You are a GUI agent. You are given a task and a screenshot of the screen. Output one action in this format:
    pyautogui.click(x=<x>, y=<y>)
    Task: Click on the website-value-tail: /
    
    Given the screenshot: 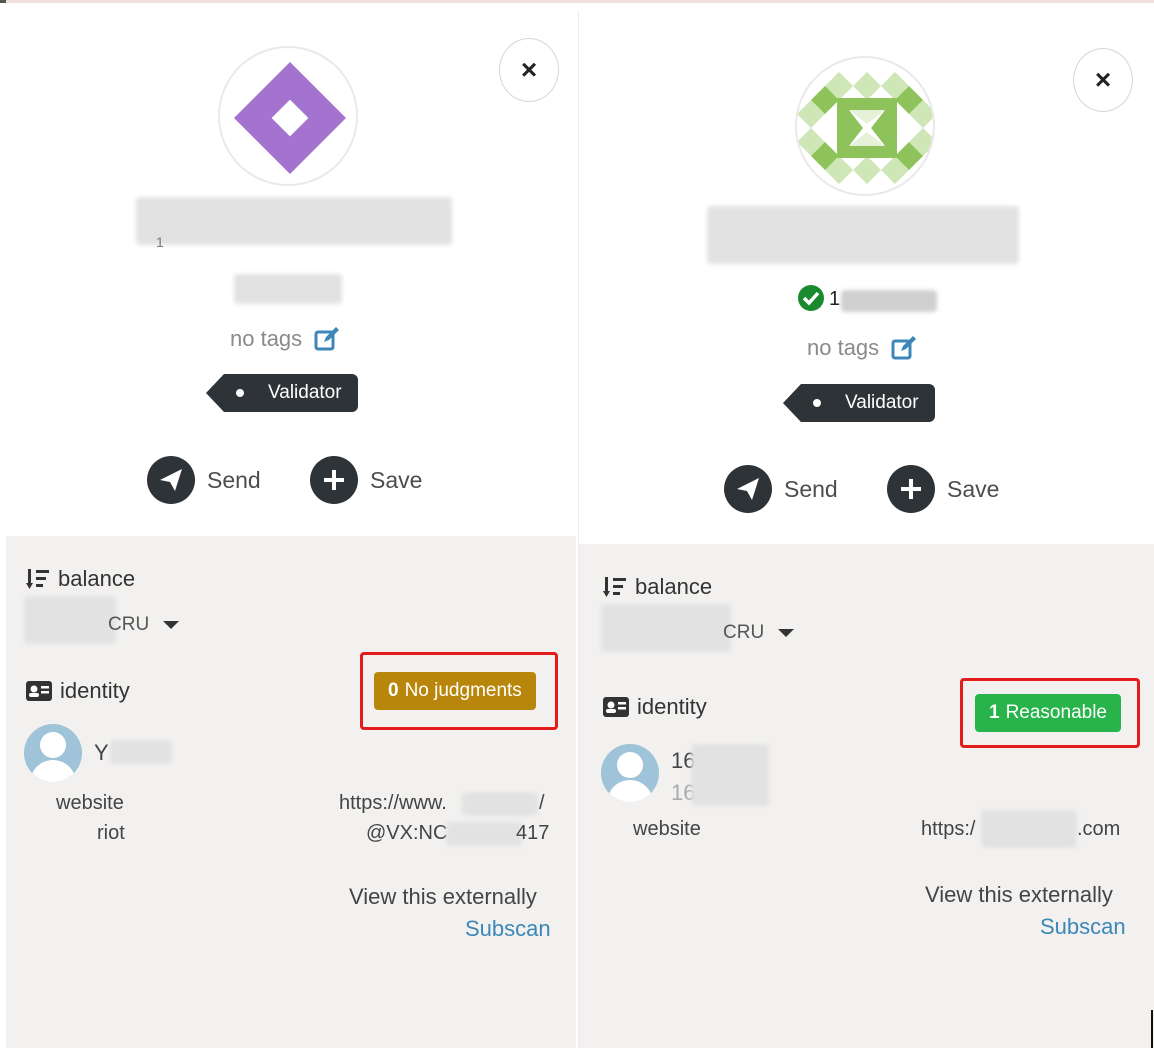 What is the action you would take?
    pyautogui.click(x=542, y=803)
    